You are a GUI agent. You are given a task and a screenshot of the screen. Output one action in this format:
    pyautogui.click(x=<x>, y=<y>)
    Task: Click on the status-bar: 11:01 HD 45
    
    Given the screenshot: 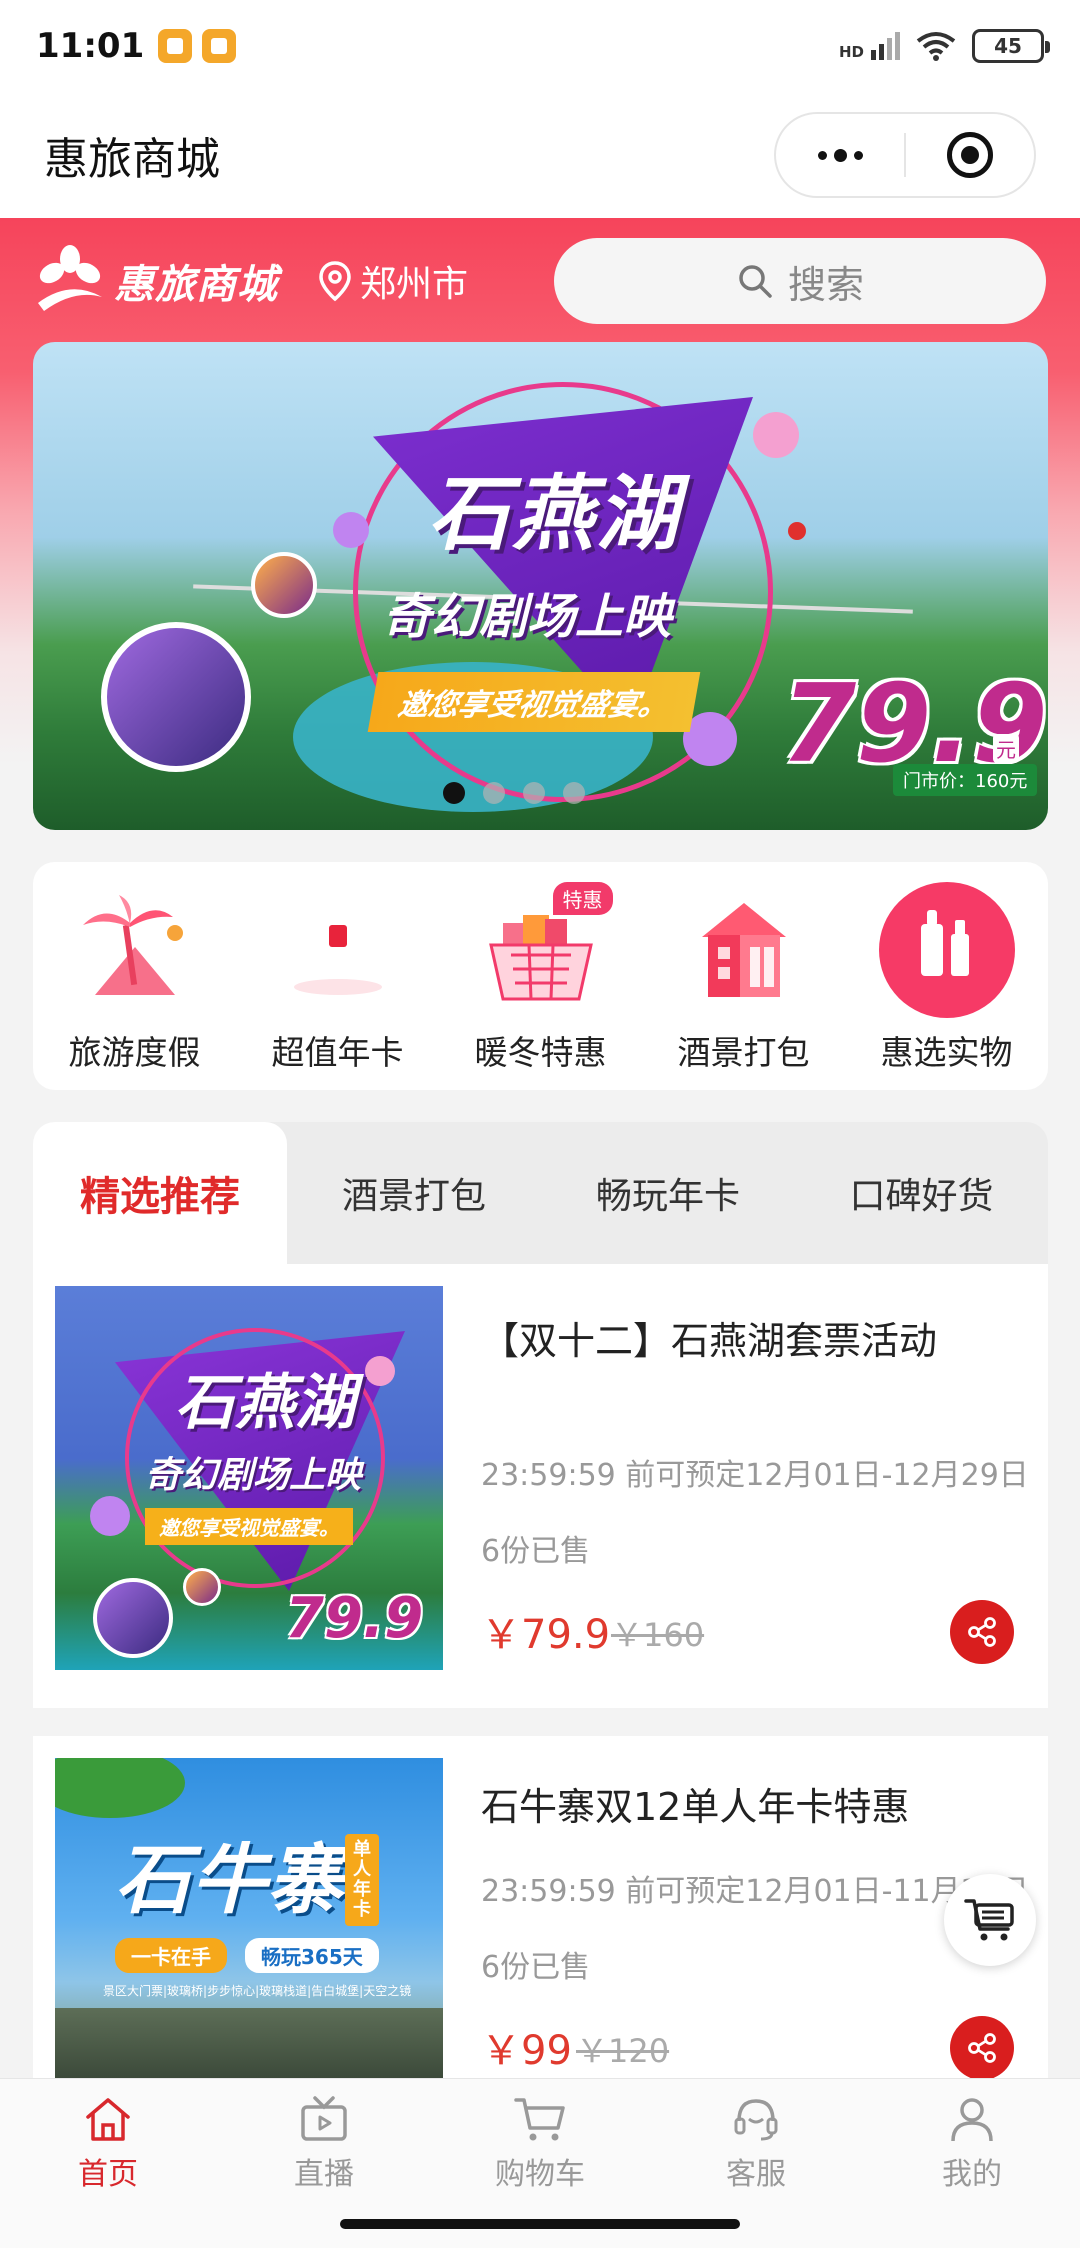 What is the action you would take?
    pyautogui.click(x=540, y=46)
    